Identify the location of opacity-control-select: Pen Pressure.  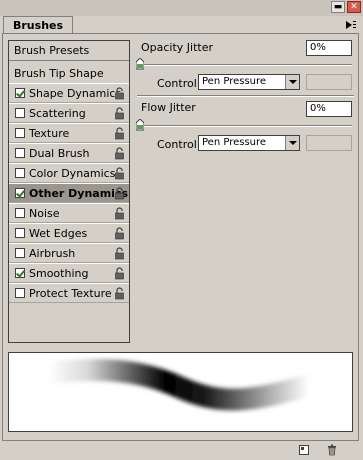
(249, 82).